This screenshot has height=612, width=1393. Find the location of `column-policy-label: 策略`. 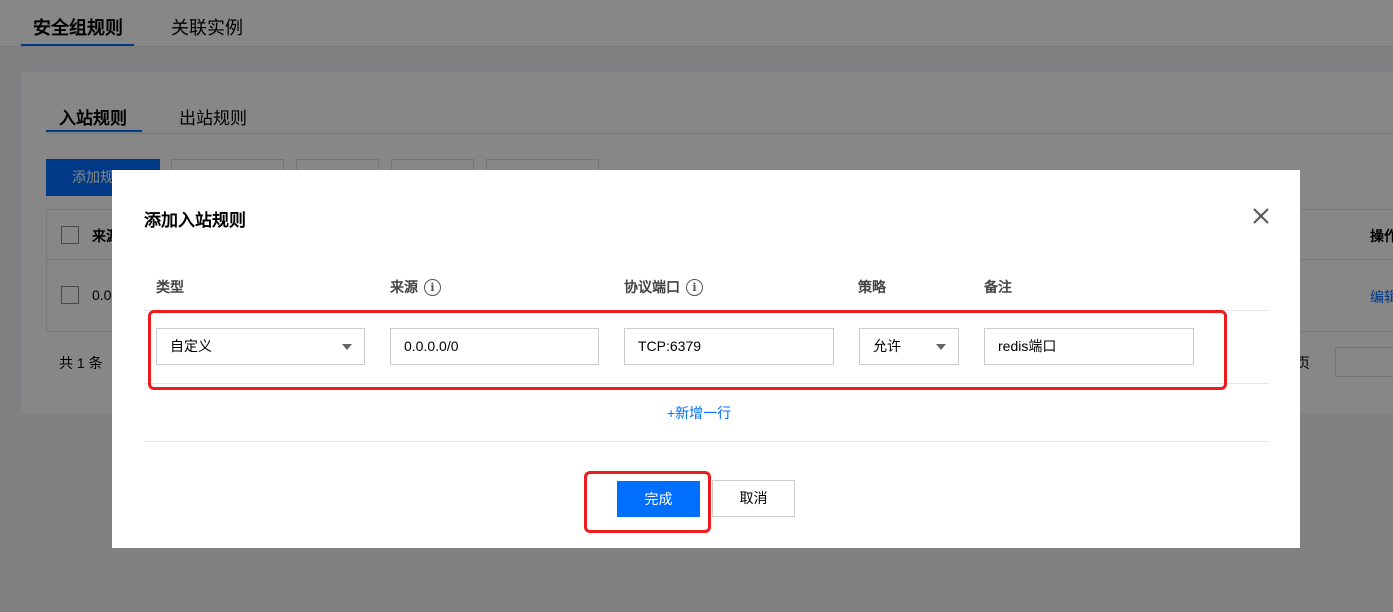

column-policy-label: 策略 is located at coordinates (872, 287).